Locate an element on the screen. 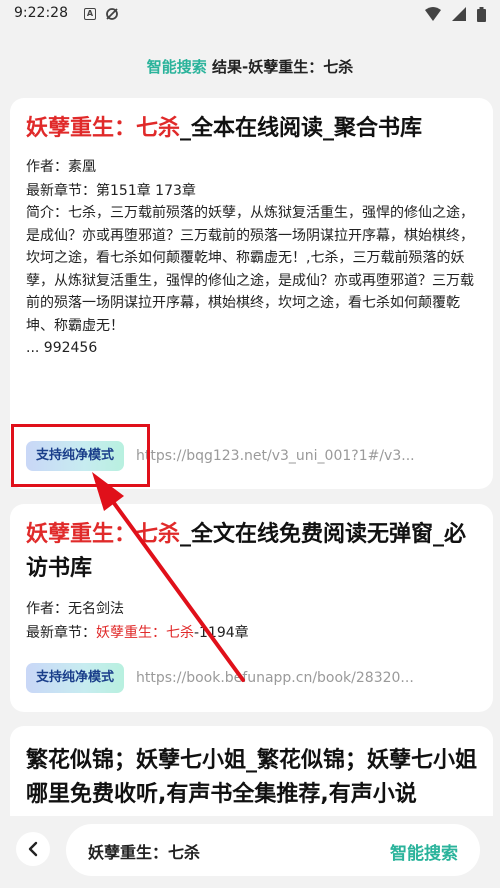  chevron-left-icon is located at coordinates (33, 849).